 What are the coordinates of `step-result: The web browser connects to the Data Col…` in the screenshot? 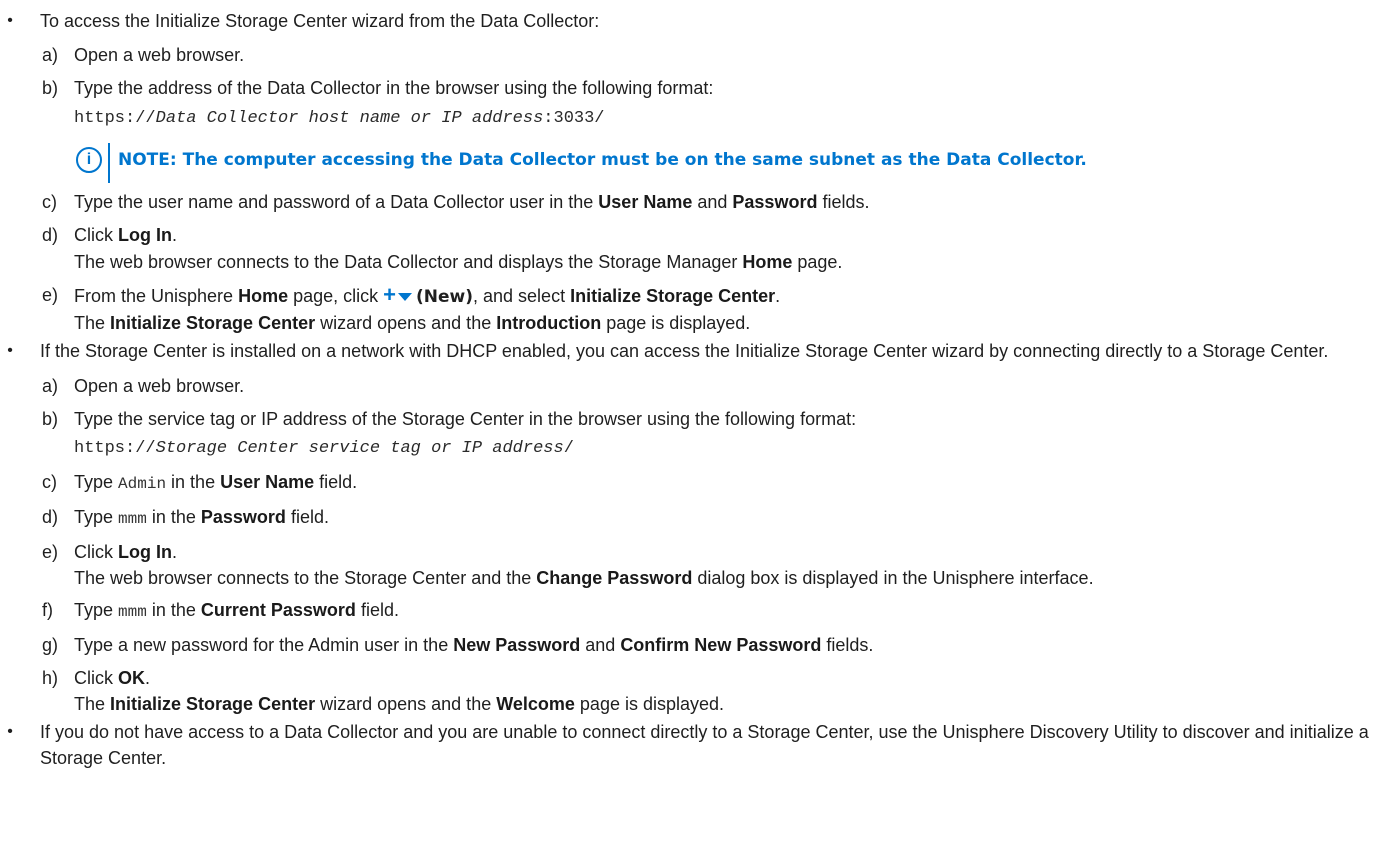 It's located at (697, 262).